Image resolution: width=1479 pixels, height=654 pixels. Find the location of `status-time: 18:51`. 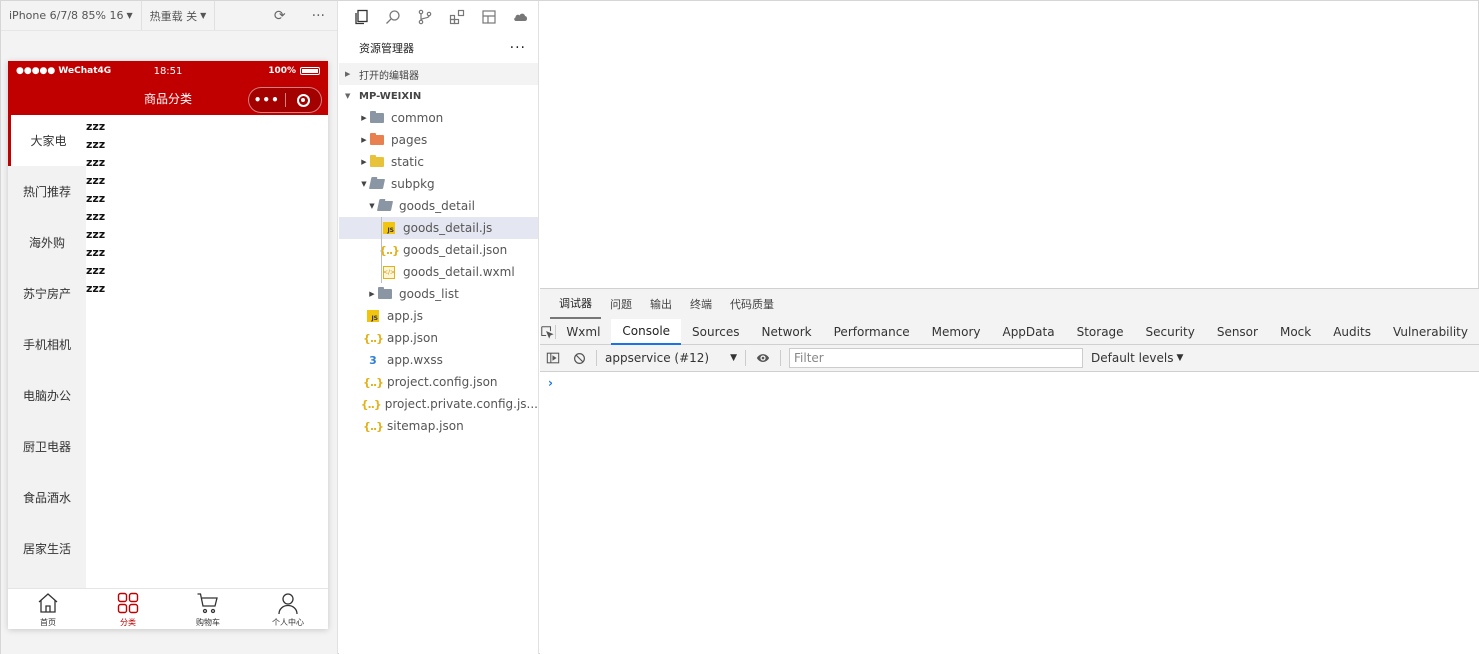

status-time: 18:51 is located at coordinates (168, 71).